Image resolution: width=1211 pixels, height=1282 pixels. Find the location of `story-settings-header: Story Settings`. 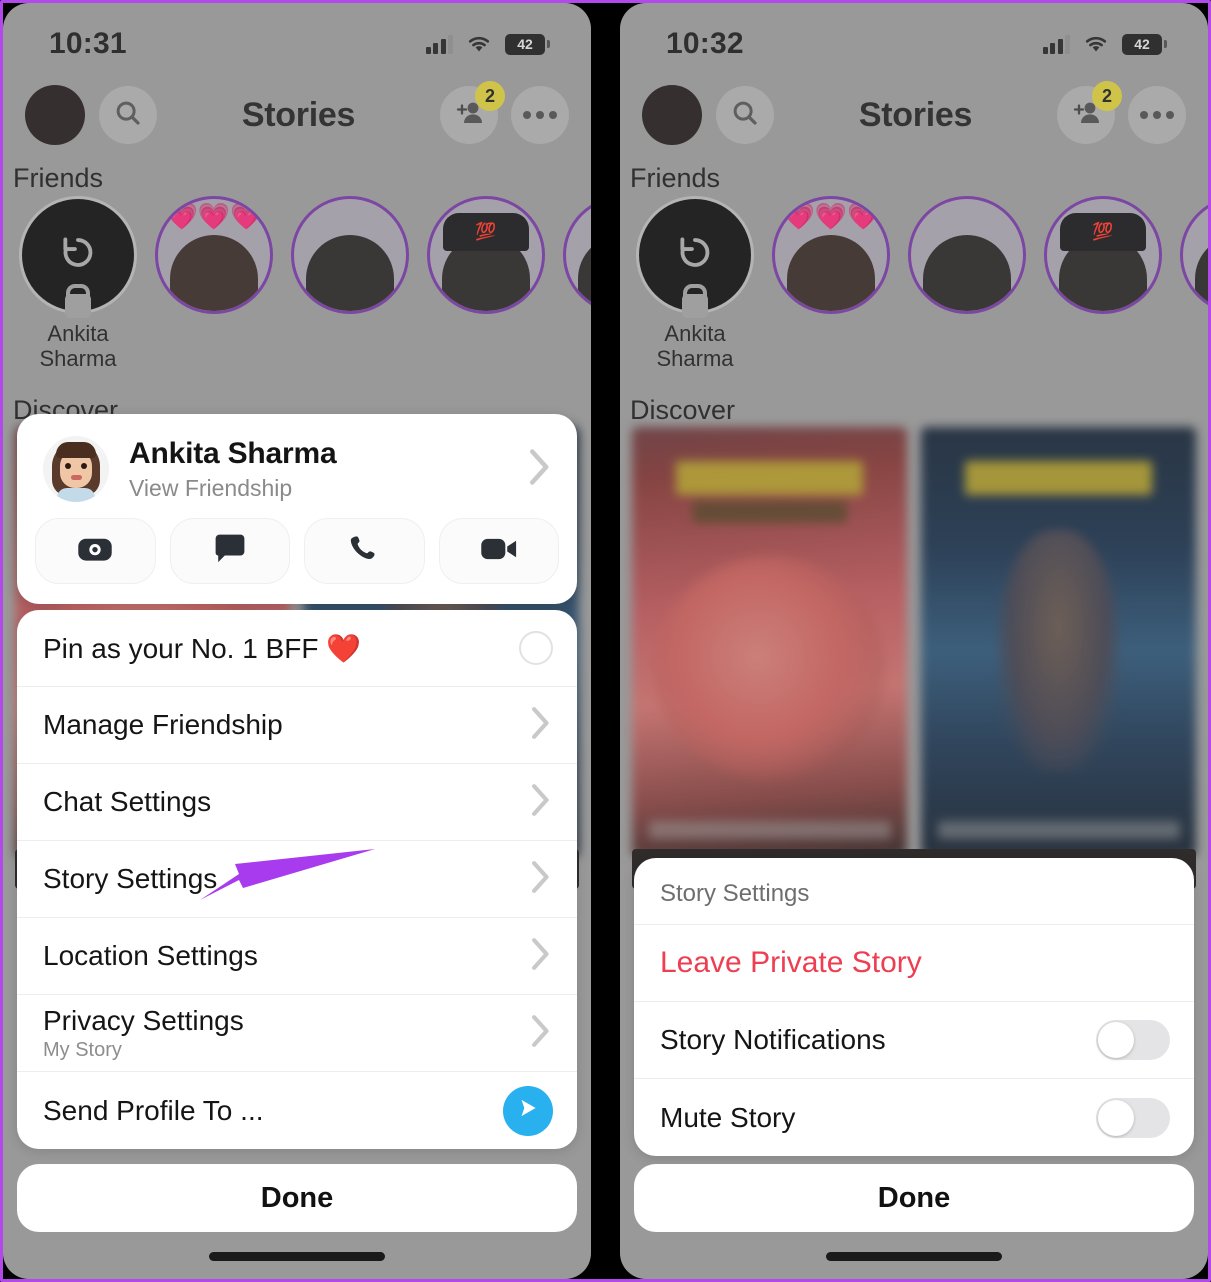

story-settings-header: Story Settings is located at coordinates (914, 891).